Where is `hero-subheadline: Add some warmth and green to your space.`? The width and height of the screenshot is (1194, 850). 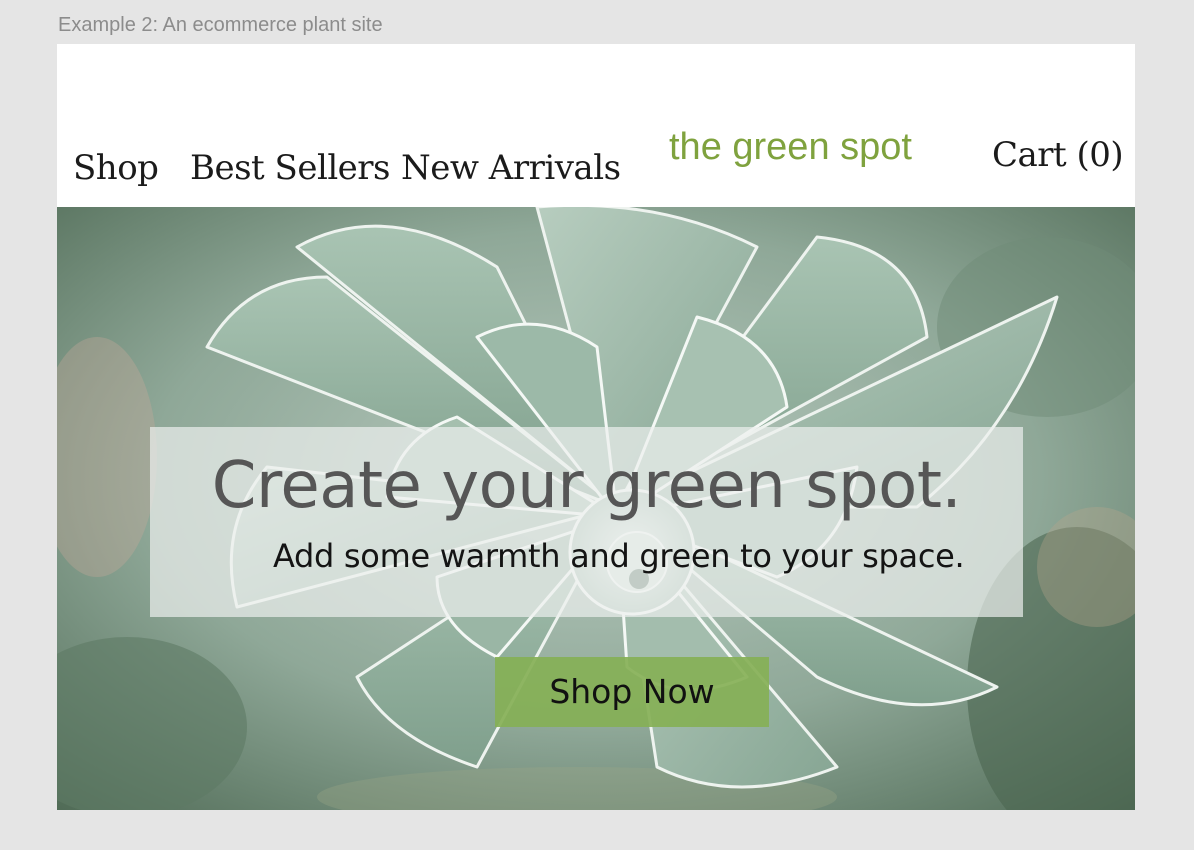
hero-subheadline: Add some warmth and green to your space. is located at coordinates (619, 556).